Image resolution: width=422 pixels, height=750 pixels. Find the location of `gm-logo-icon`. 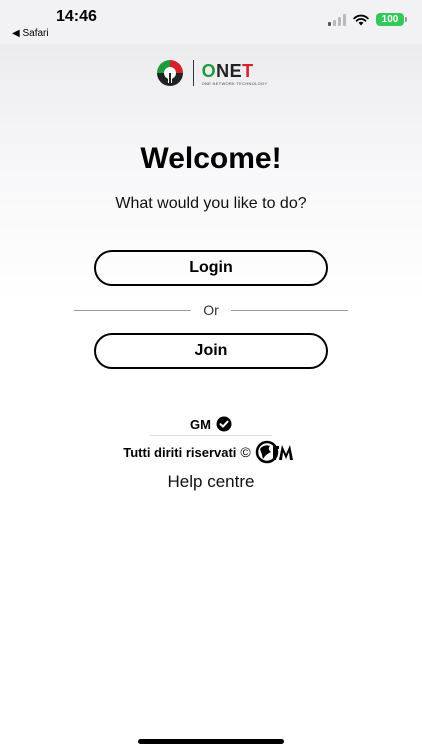

gm-logo-icon is located at coordinates (274, 452).